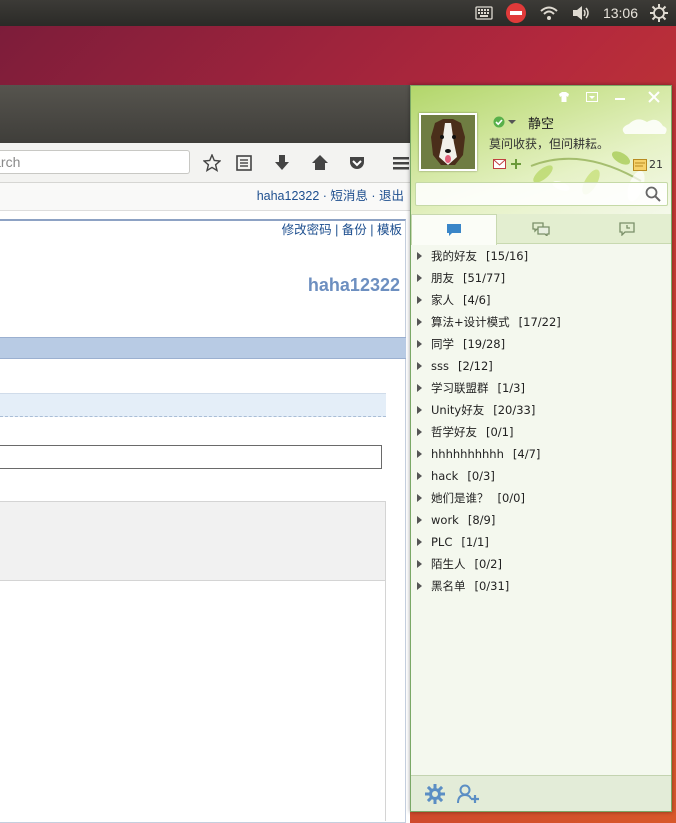 This screenshot has width=676, height=823. I want to click on group-count: [20/33], so click(514, 410).